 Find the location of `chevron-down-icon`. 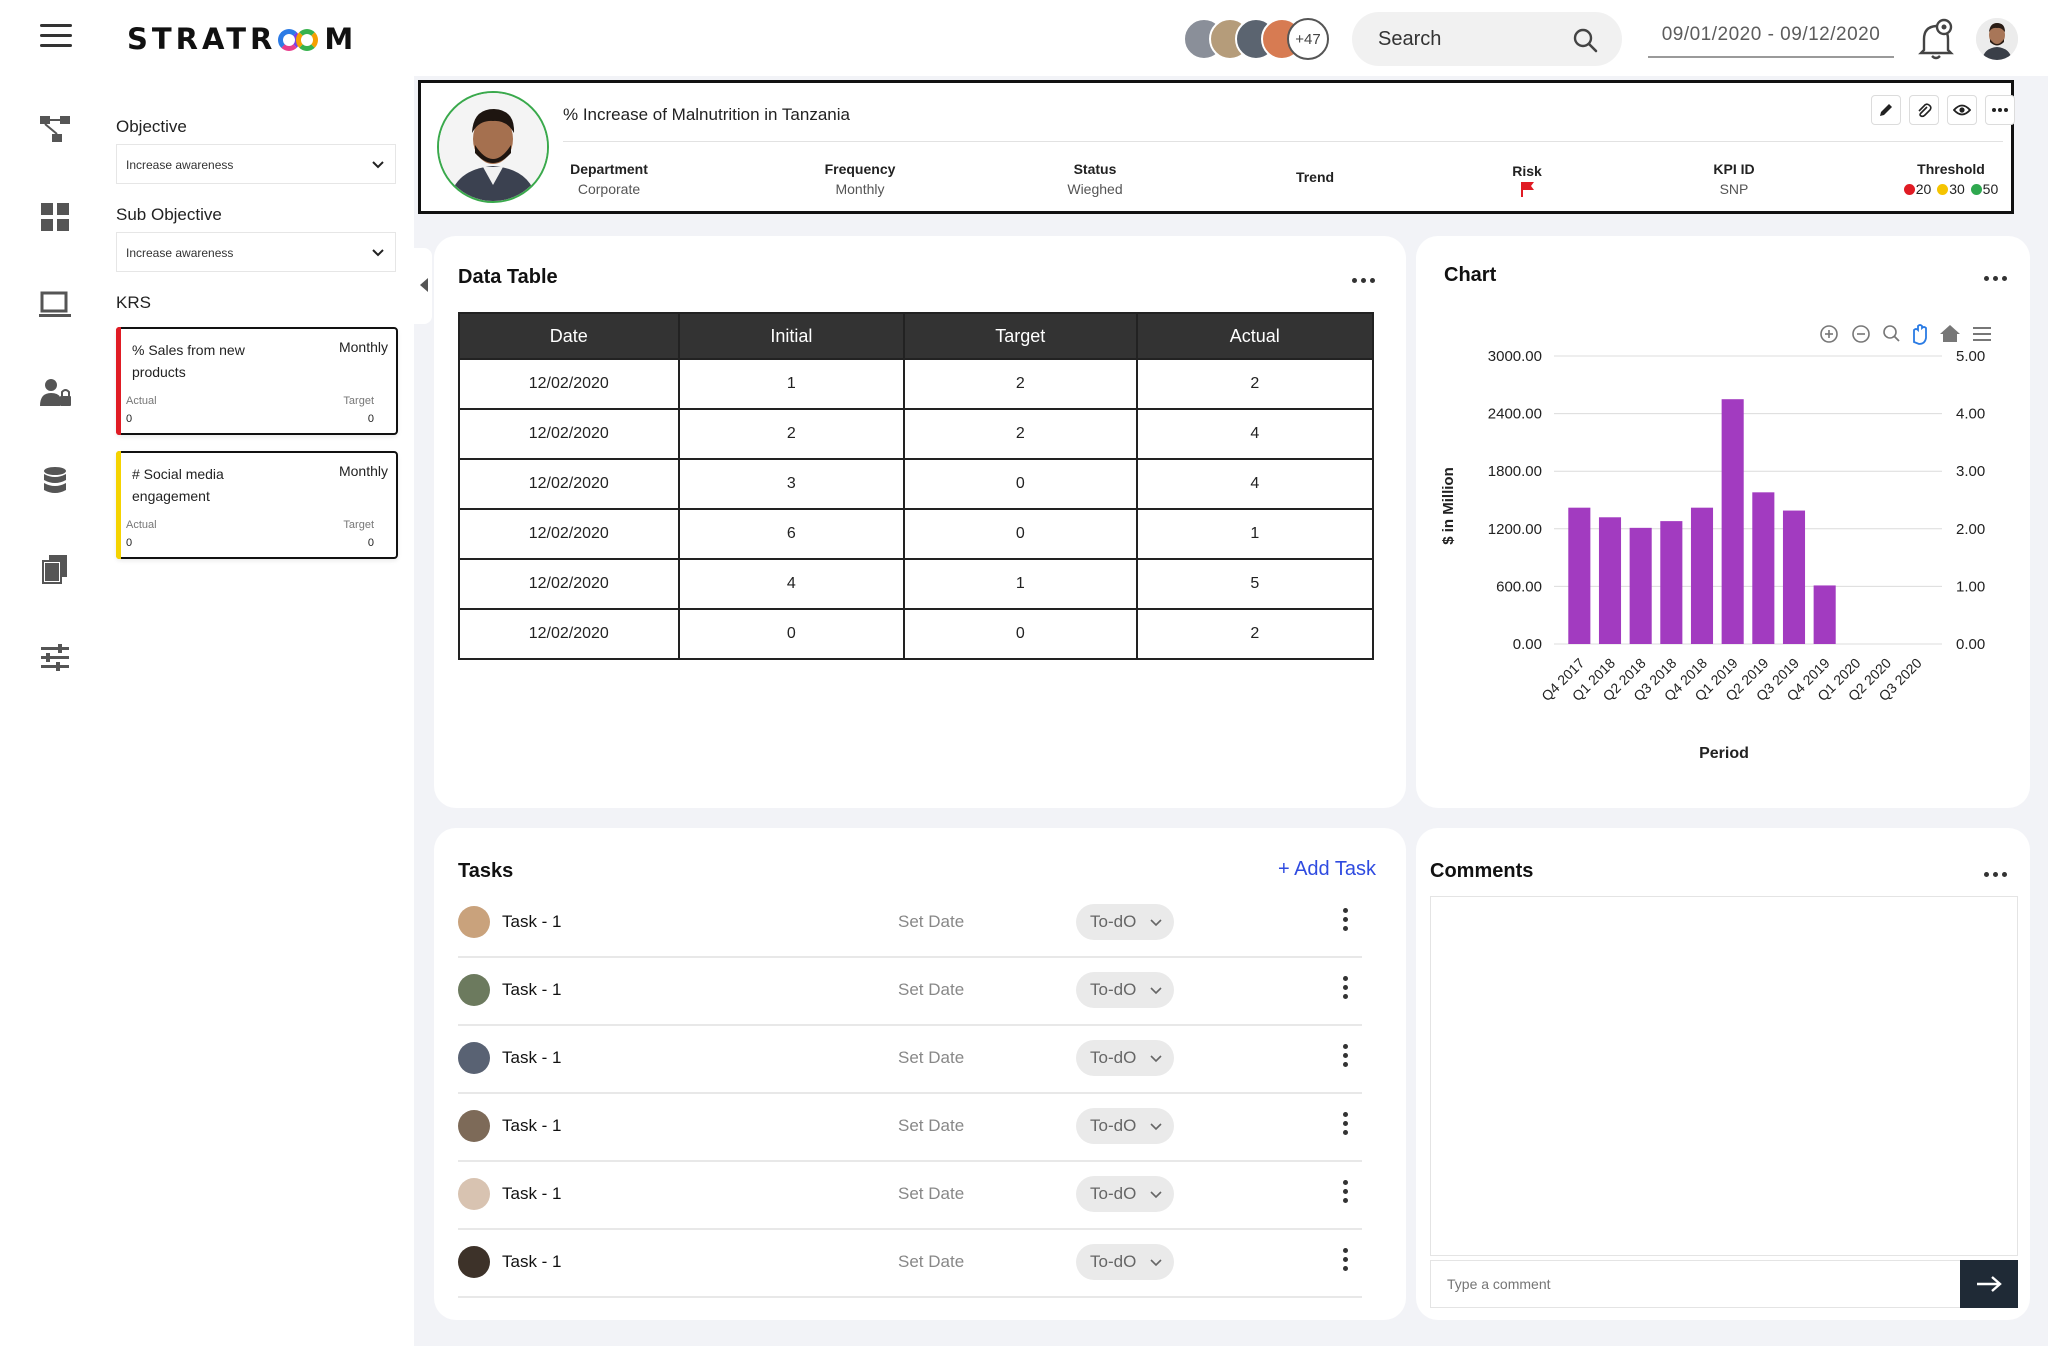

chevron-down-icon is located at coordinates (1156, 1195).